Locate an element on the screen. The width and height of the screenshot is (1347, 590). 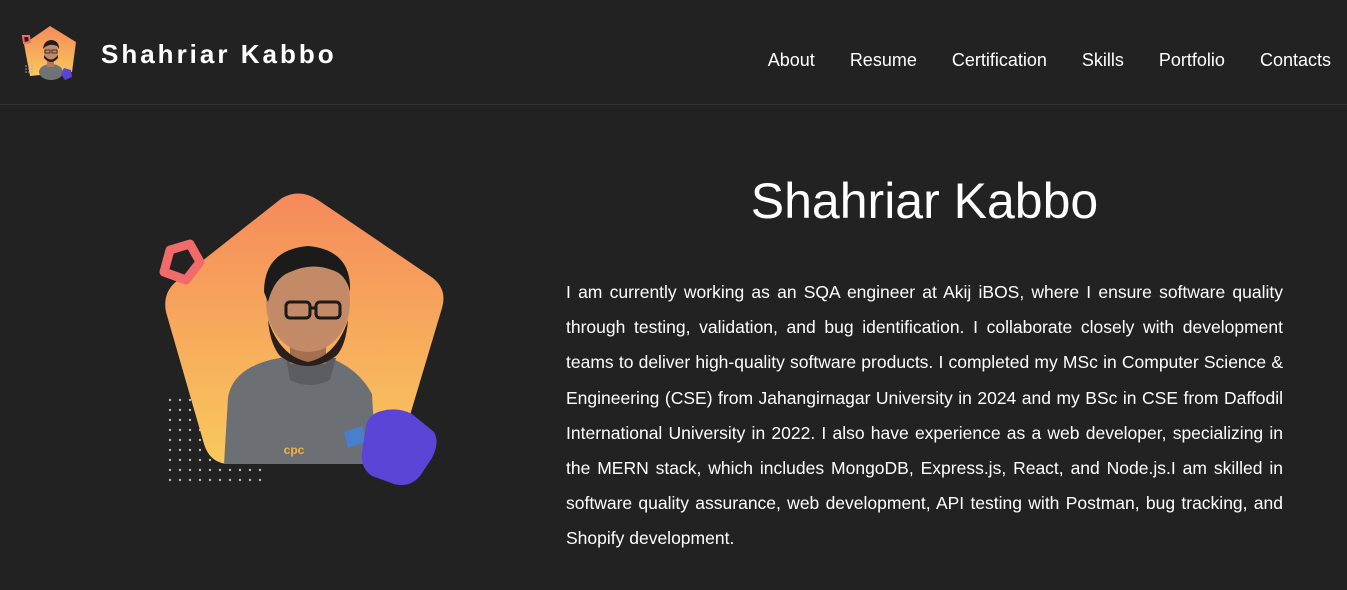
brand-name: Shahriar Kabbo is located at coordinates (219, 54).